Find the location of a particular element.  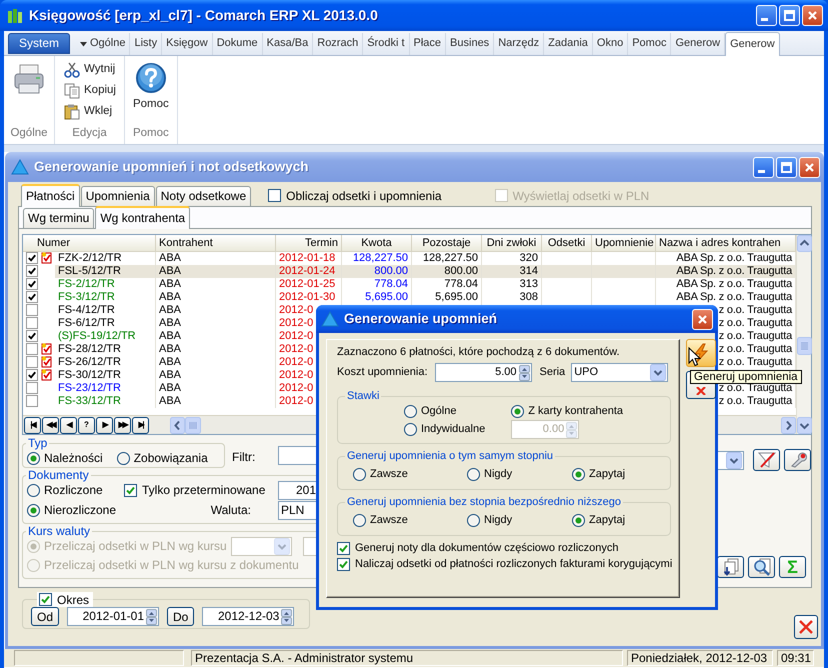

settings-button is located at coordinates (797, 460).